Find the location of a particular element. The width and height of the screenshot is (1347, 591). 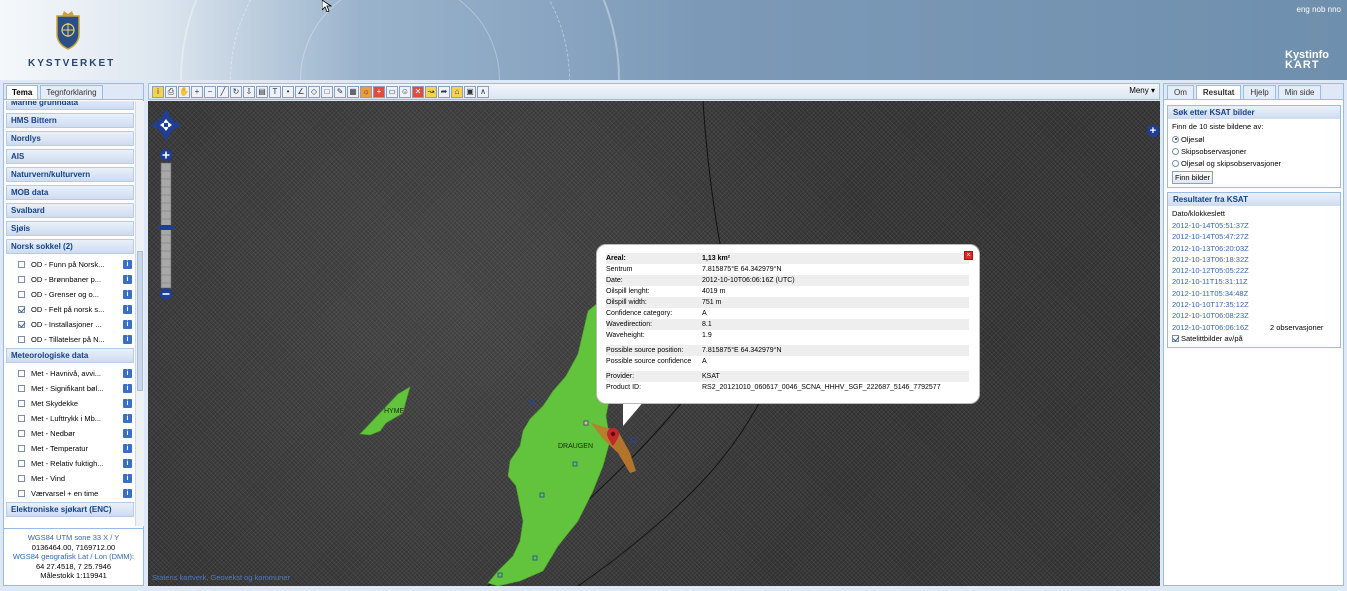

result-item: 2012-10-10T06:08:23Z is located at coordinates (1254, 315).